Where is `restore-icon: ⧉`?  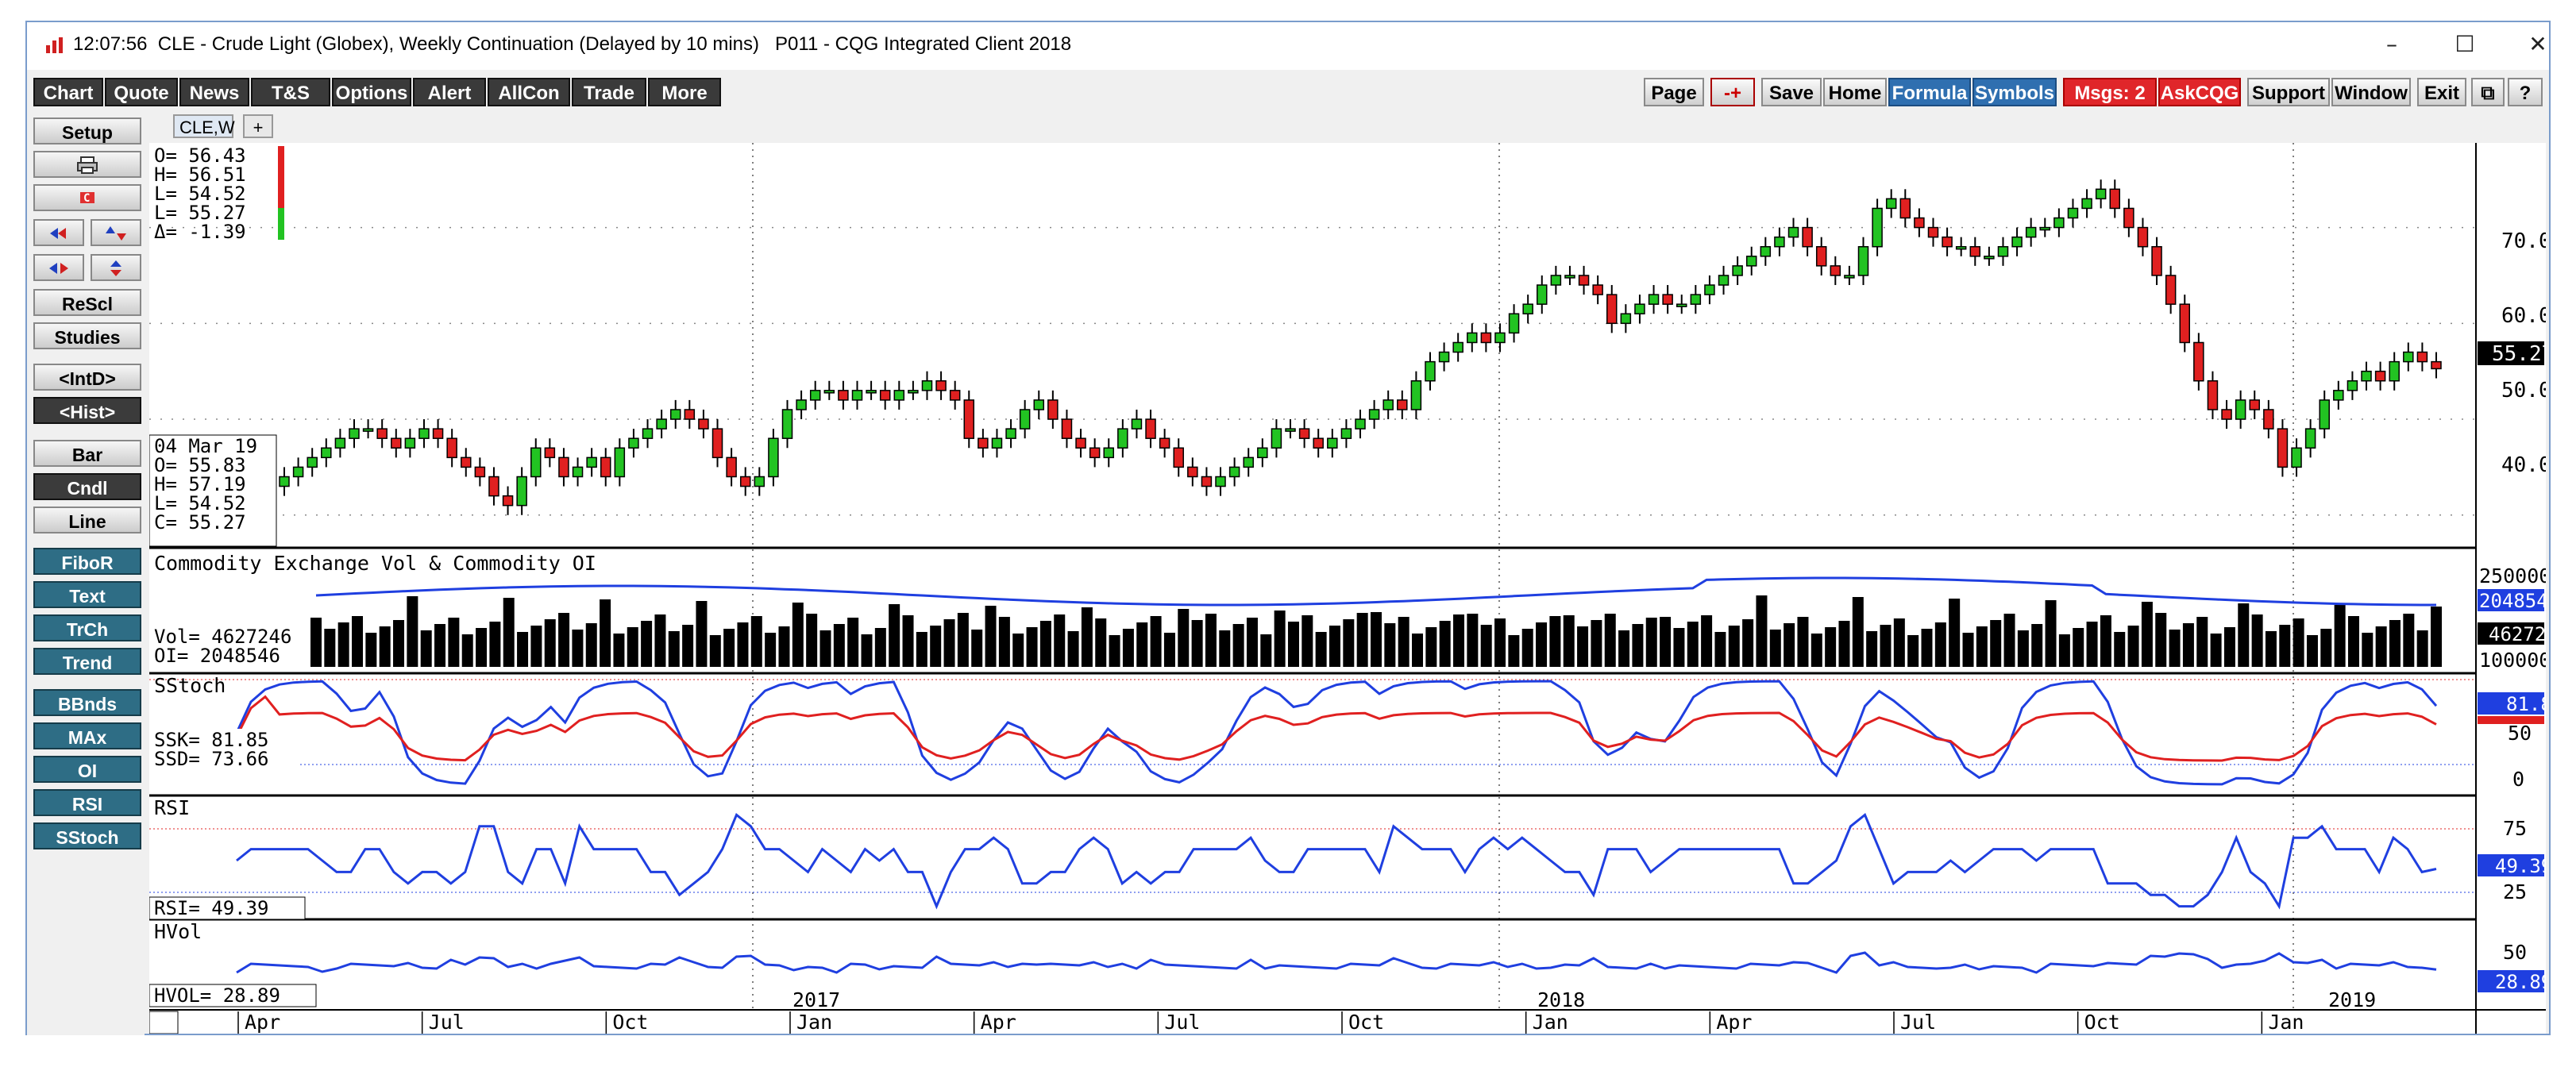
restore-icon: ⧉ is located at coordinates (2488, 92).